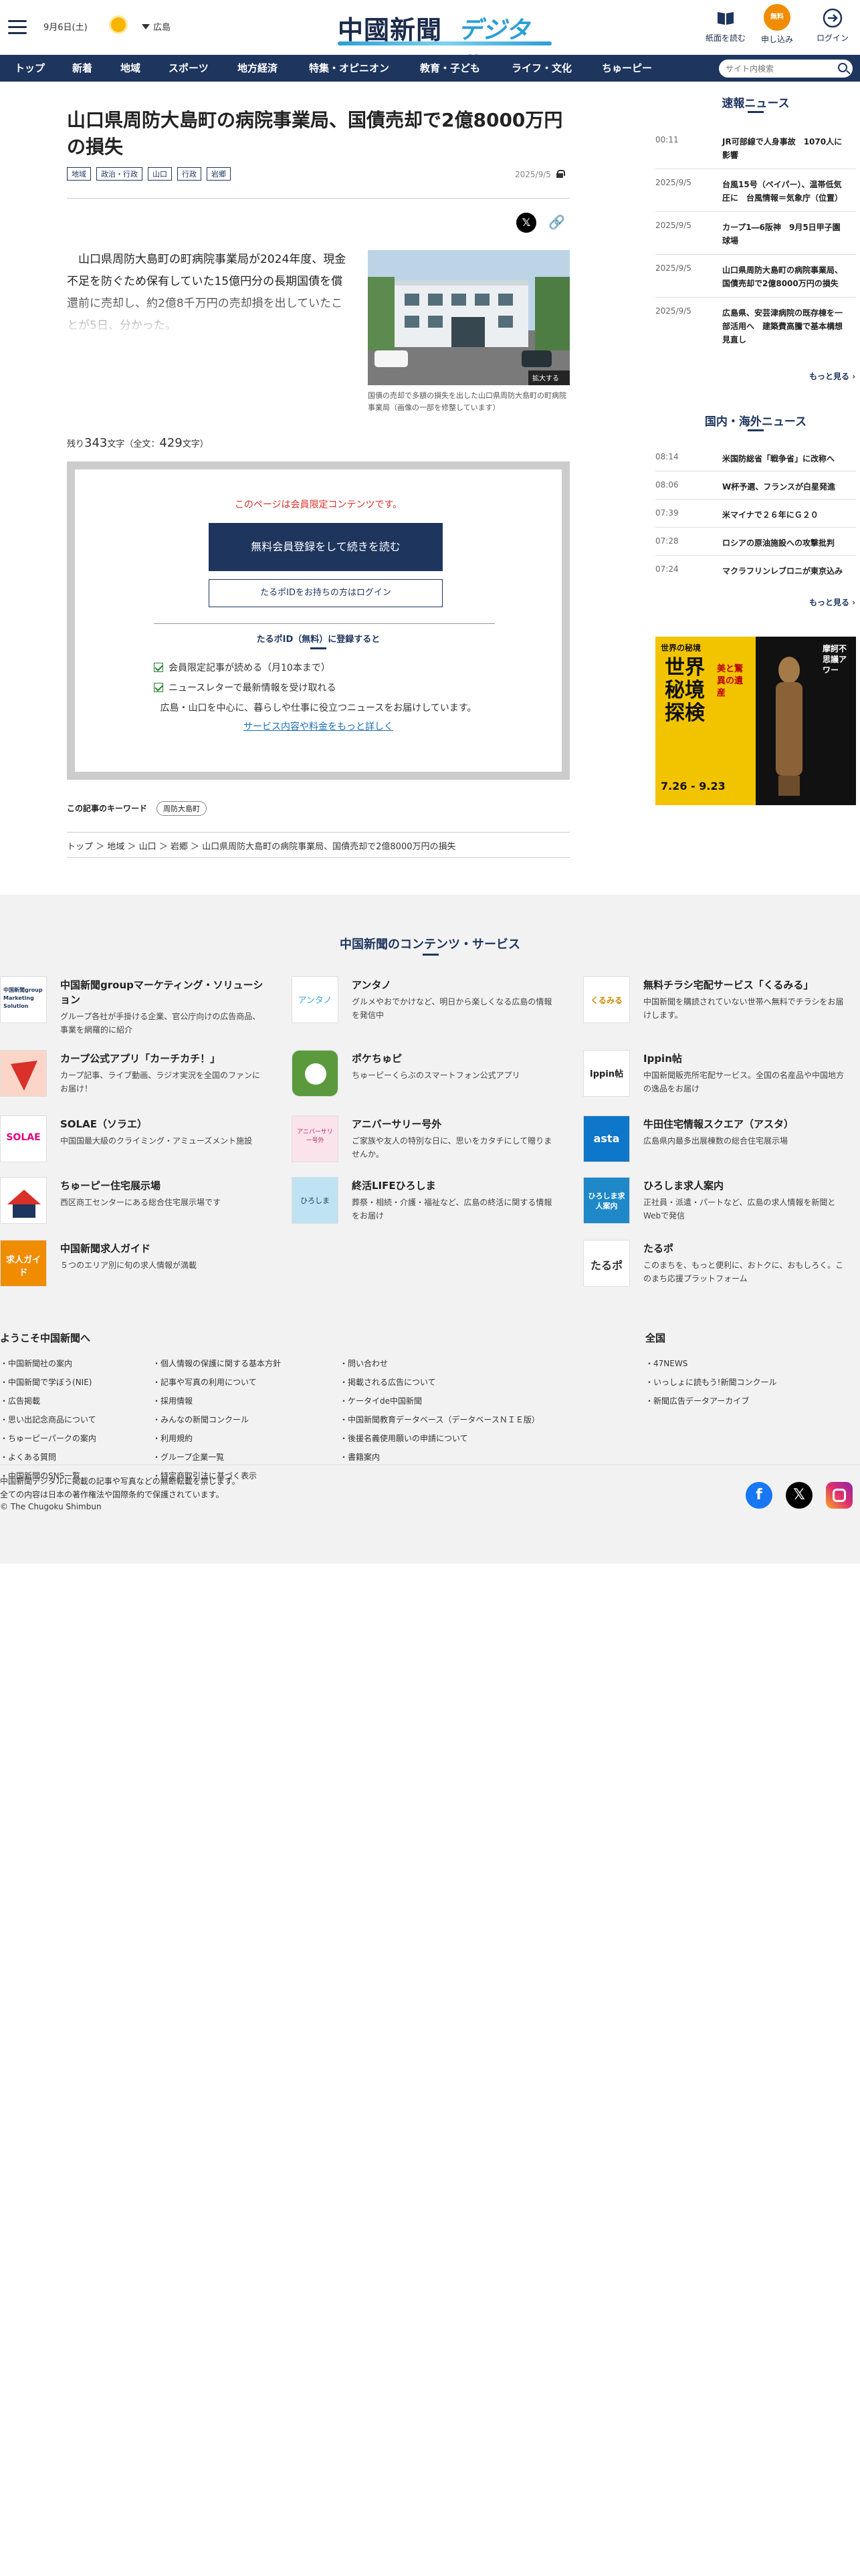  Describe the element at coordinates (257, 68) in the screenshot. I see `nav-item-economy: 地方経済` at that location.